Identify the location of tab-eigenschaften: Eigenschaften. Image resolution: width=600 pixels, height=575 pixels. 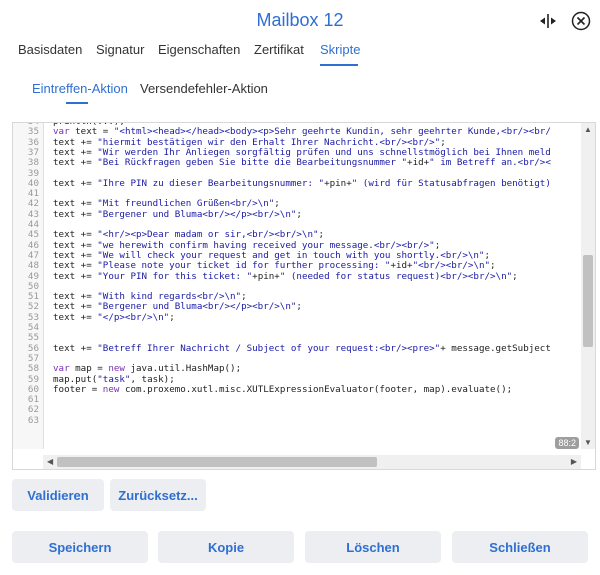
(199, 49).